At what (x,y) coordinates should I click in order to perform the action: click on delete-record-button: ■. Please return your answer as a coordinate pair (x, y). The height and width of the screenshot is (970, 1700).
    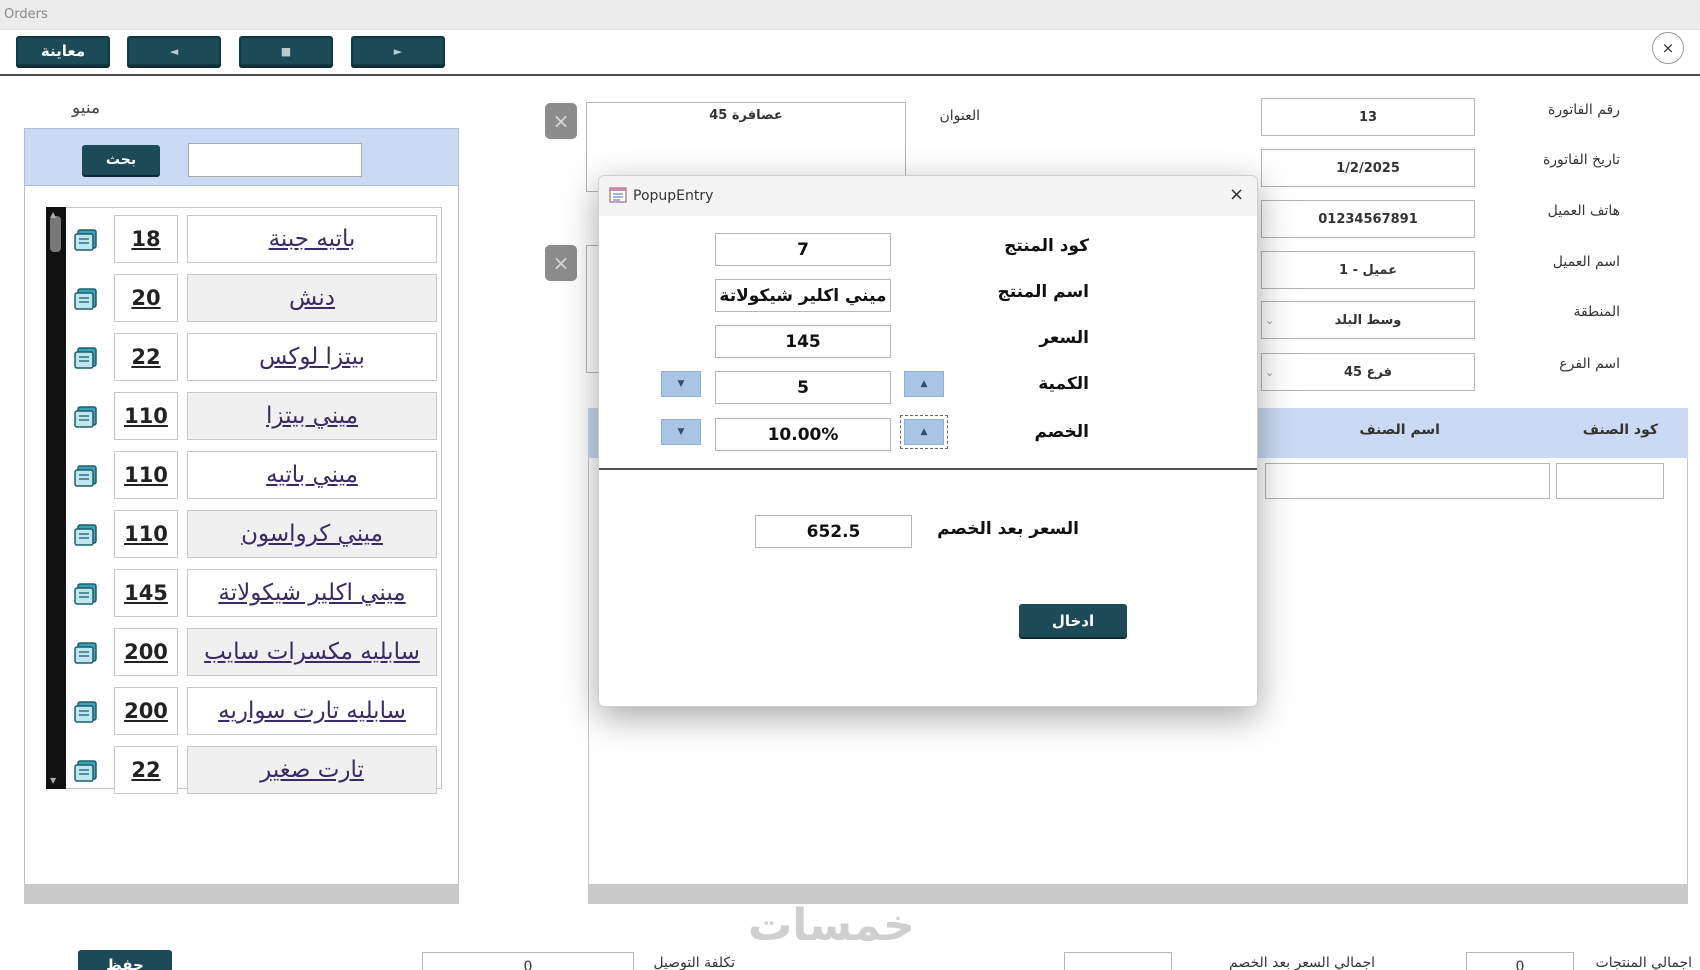
    Looking at the image, I should click on (286, 51).